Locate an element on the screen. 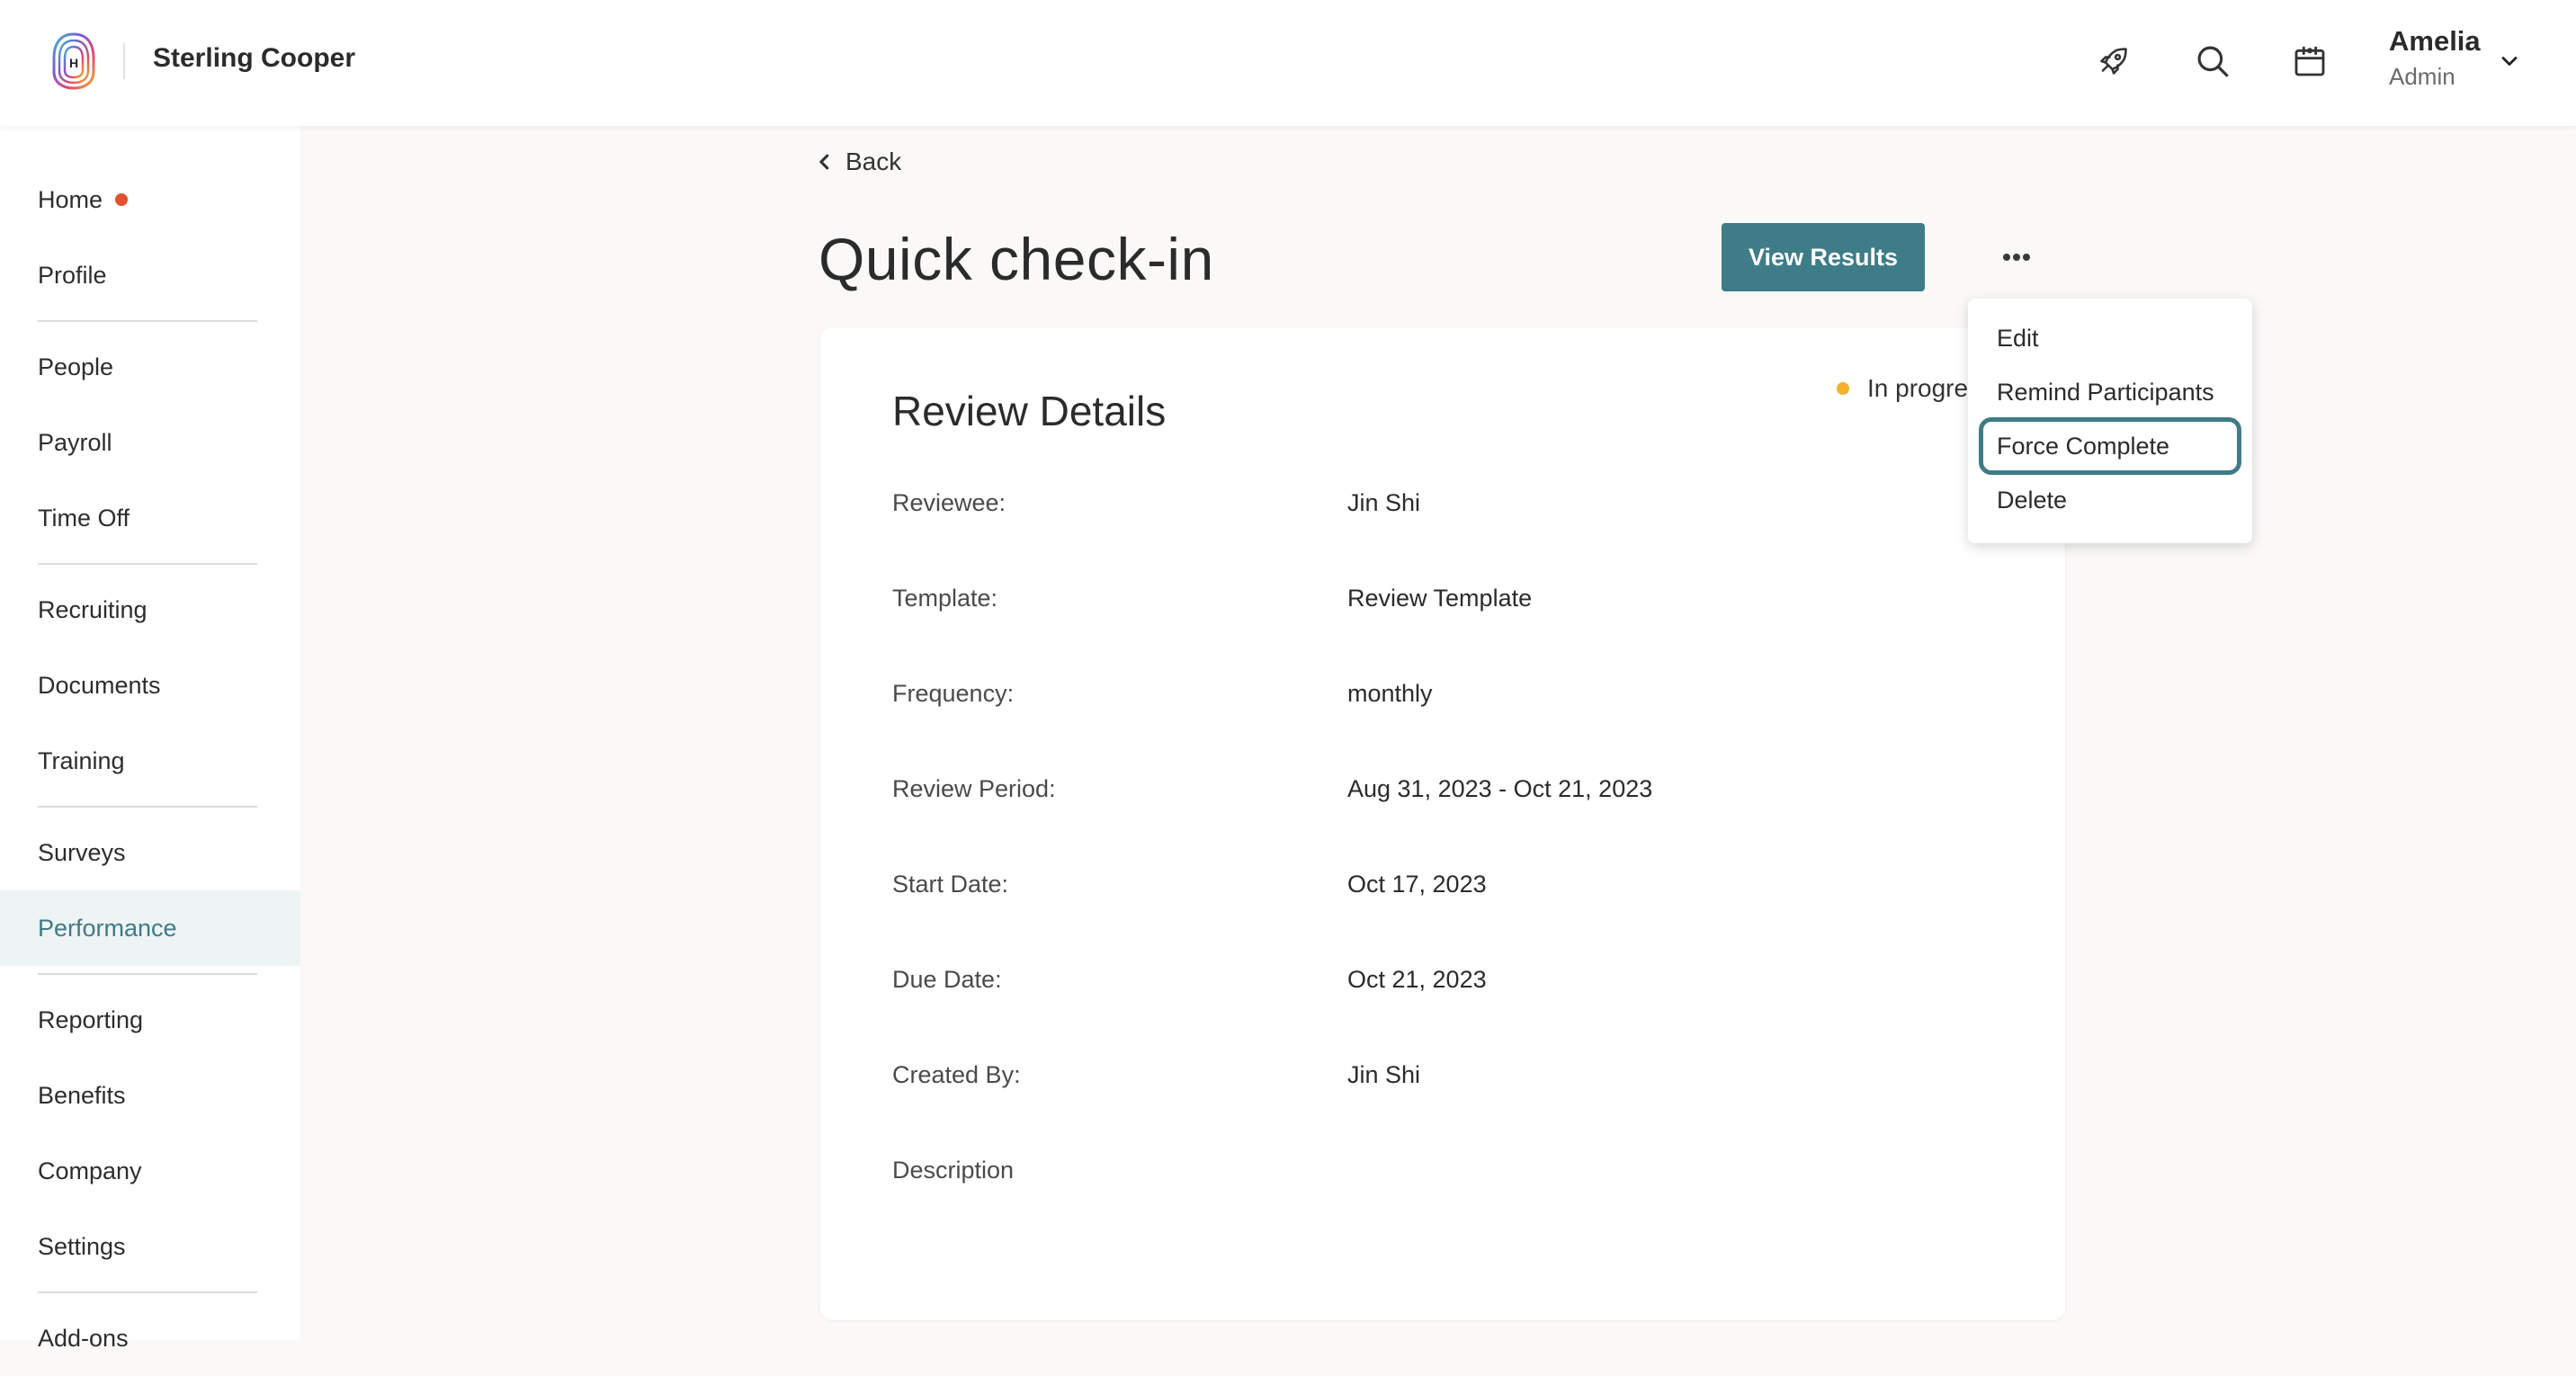 The height and width of the screenshot is (1376, 2576). sidebar-item-profile: Profile is located at coordinates (150, 275).